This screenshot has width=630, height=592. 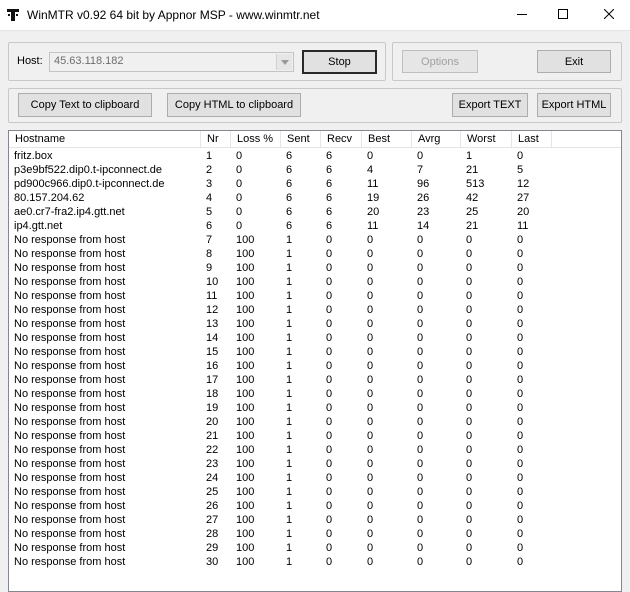 I want to click on cell-nr: 14, so click(x=212, y=338).